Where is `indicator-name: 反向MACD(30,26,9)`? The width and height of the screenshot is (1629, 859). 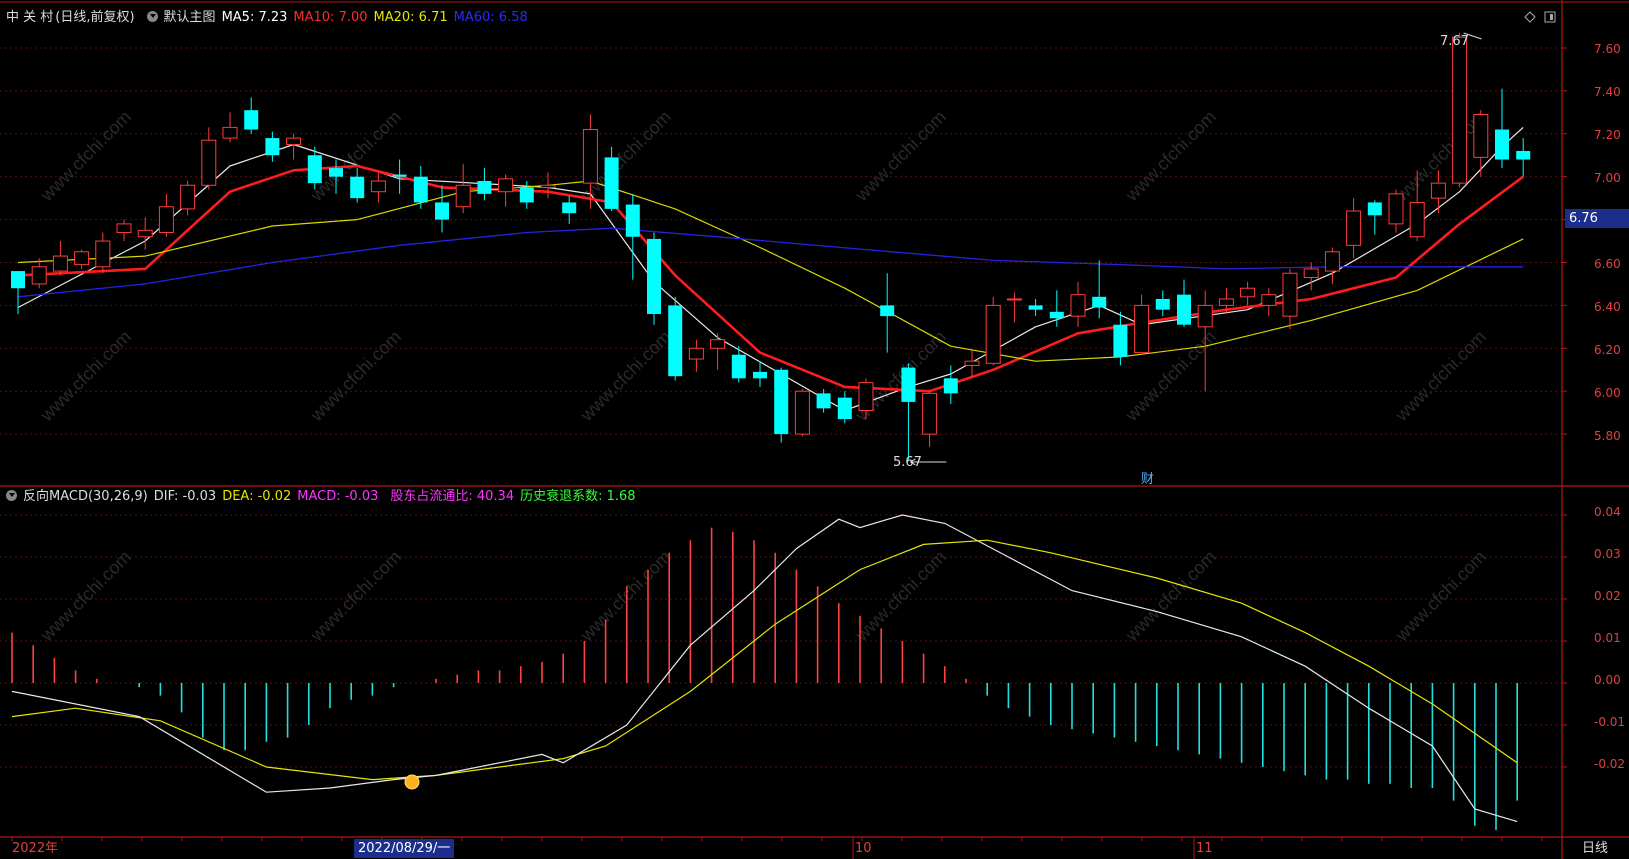 indicator-name: 反向MACD(30,26,9) is located at coordinates (85, 496).